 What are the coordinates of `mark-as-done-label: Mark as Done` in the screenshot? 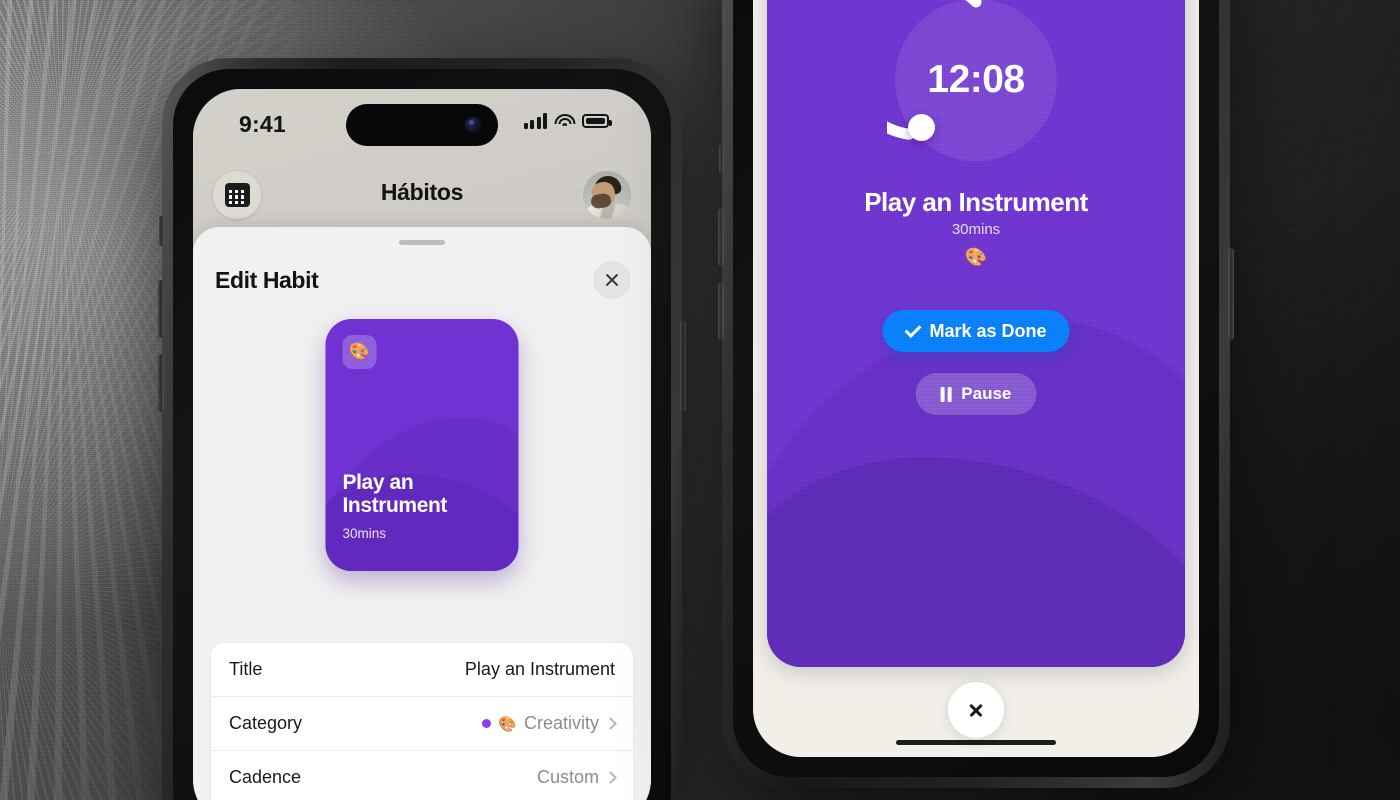 It's located at (988, 330).